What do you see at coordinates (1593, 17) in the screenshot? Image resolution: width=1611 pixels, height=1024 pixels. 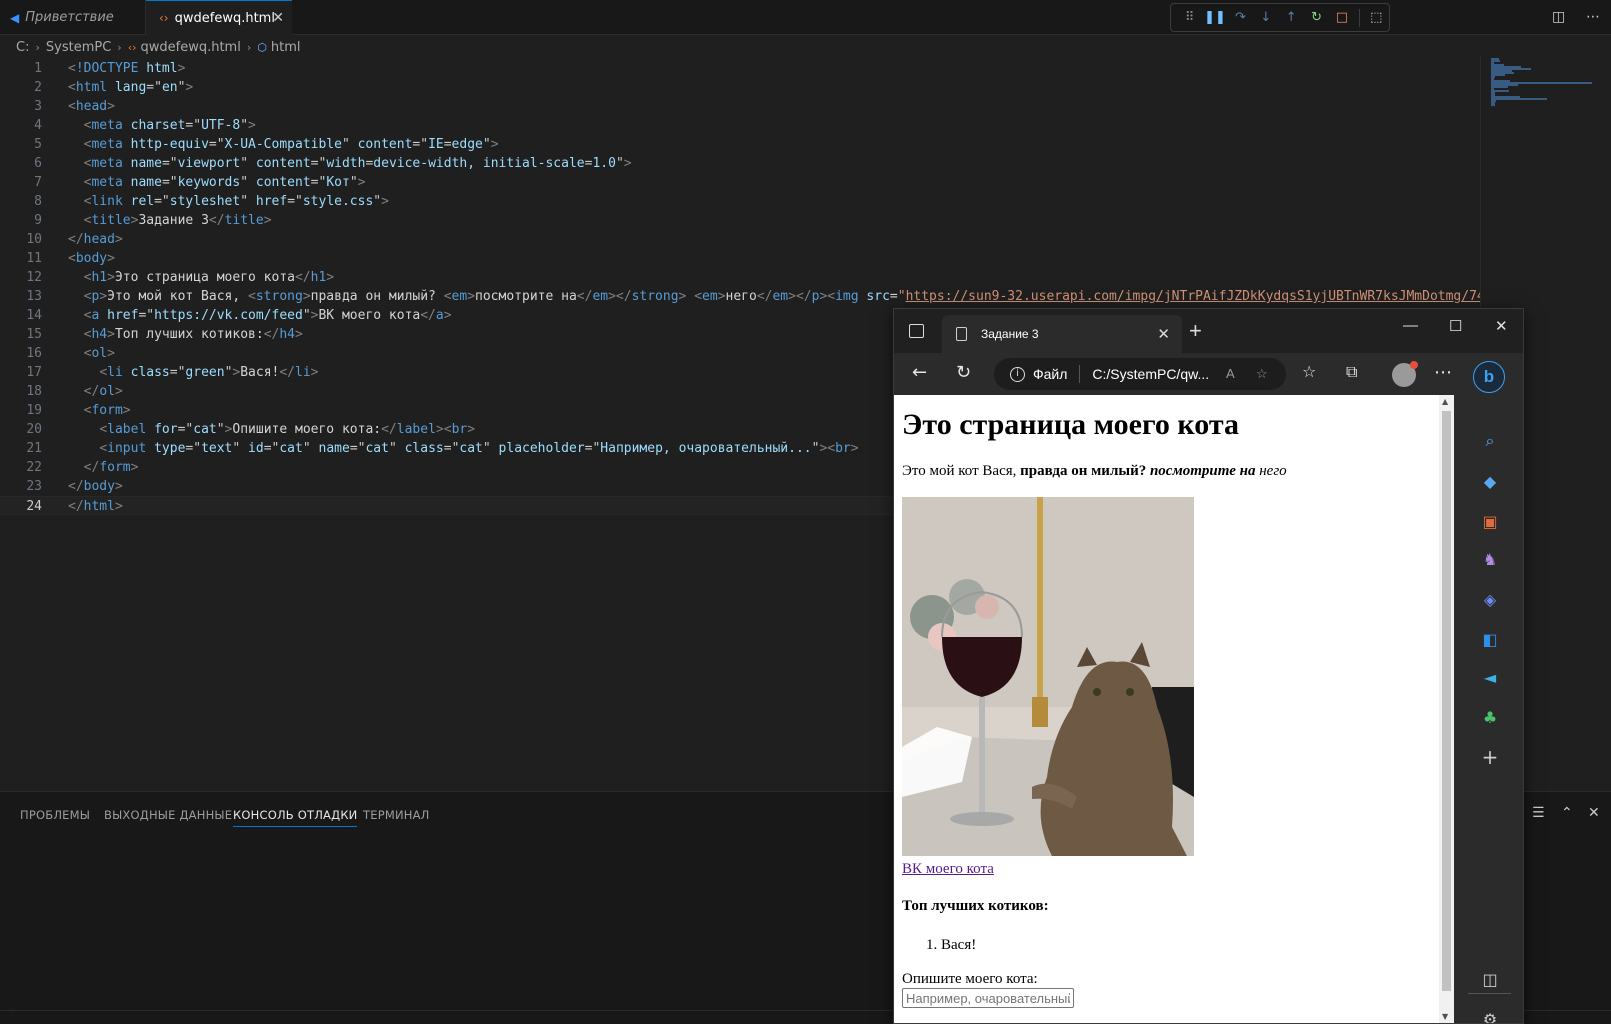 I see `more-actions-icon: ⋯` at bounding box center [1593, 17].